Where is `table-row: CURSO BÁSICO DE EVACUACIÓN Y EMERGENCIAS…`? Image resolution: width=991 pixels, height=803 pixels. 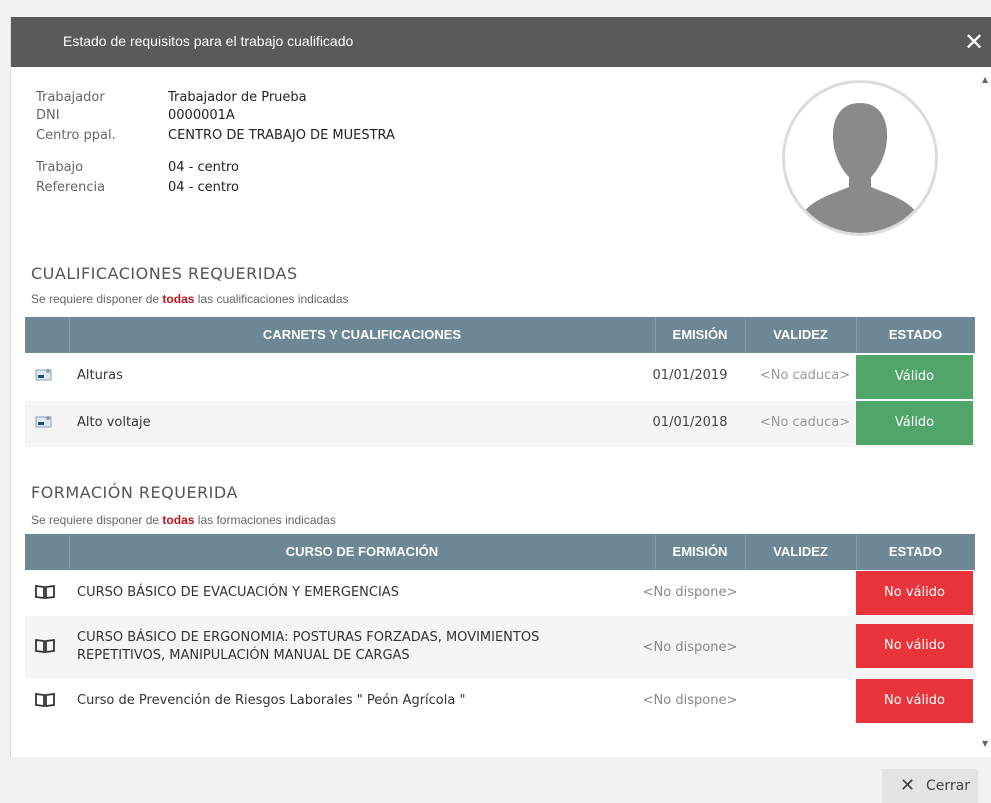 table-row: CURSO BÁSICO DE EVACUACIÓN Y EMERGENCIAS… is located at coordinates (500, 593).